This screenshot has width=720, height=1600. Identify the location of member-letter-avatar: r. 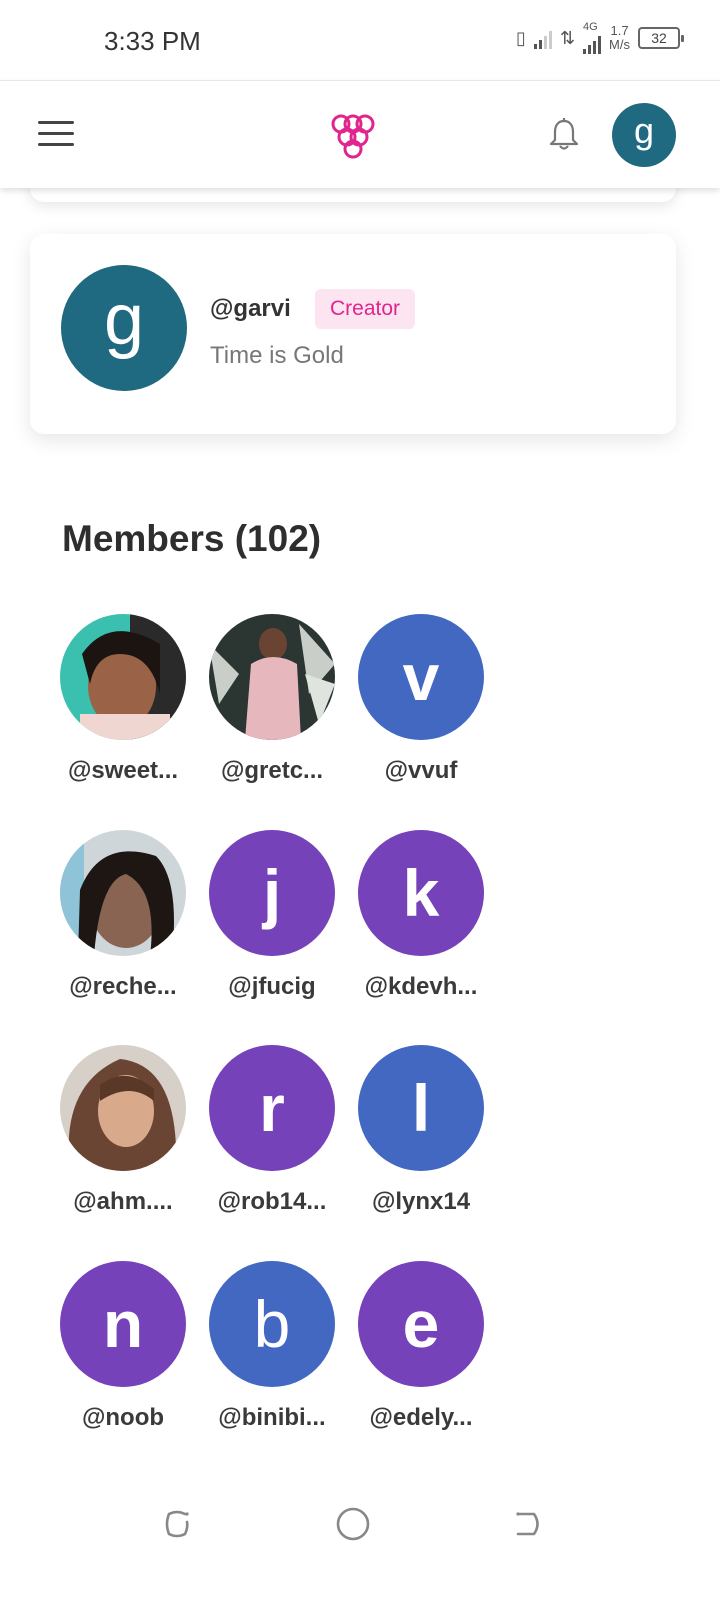
(272, 1108).